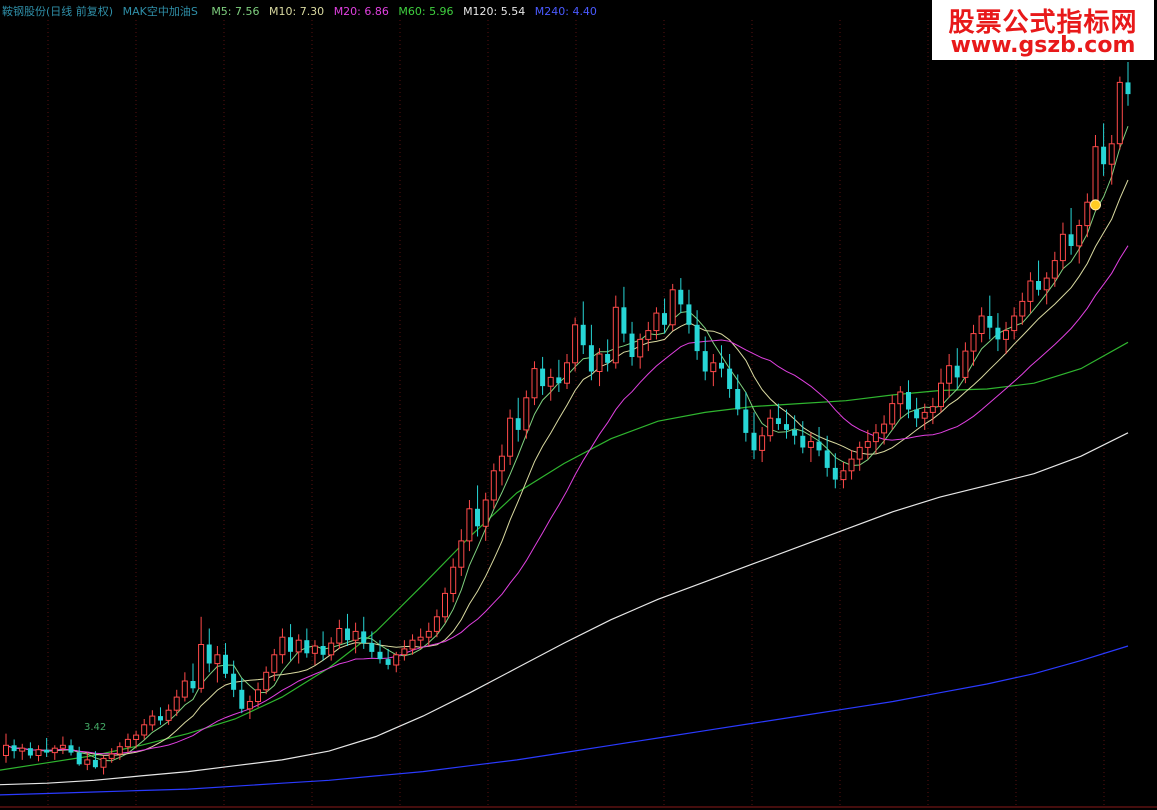  I want to click on legend-m120: M120: 5.54, so click(494, 11).